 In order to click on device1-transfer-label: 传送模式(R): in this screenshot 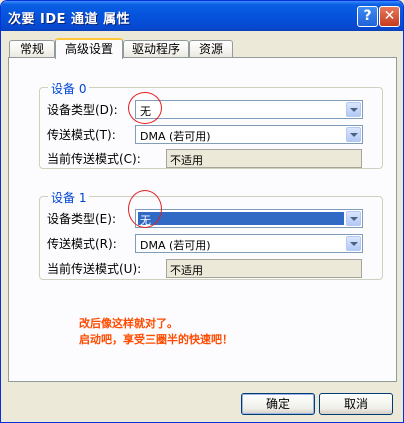, I will do `click(82, 244)`.